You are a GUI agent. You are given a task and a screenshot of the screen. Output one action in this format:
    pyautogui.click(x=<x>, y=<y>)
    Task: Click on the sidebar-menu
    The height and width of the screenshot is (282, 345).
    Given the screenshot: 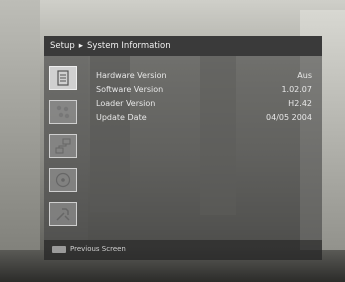 What is the action you would take?
    pyautogui.click(x=66, y=148)
    